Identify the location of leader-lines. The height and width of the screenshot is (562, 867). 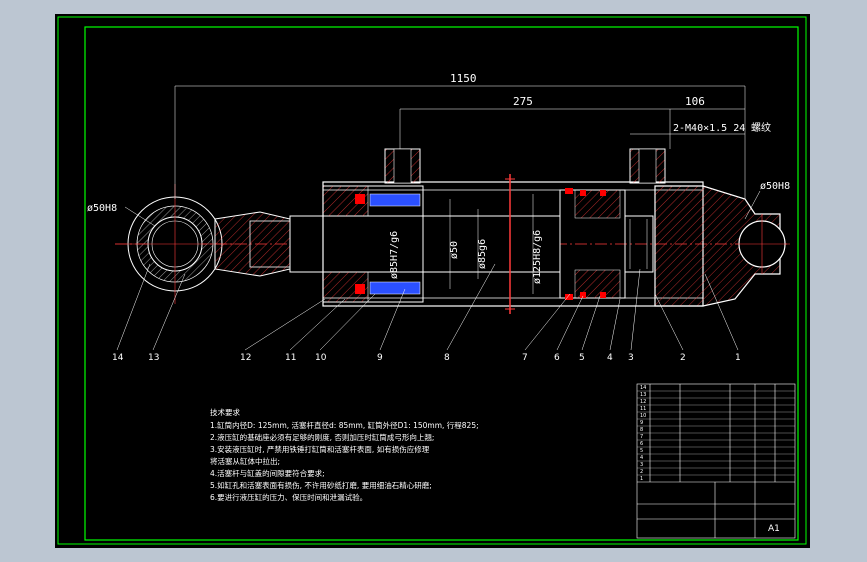
(427, 307).